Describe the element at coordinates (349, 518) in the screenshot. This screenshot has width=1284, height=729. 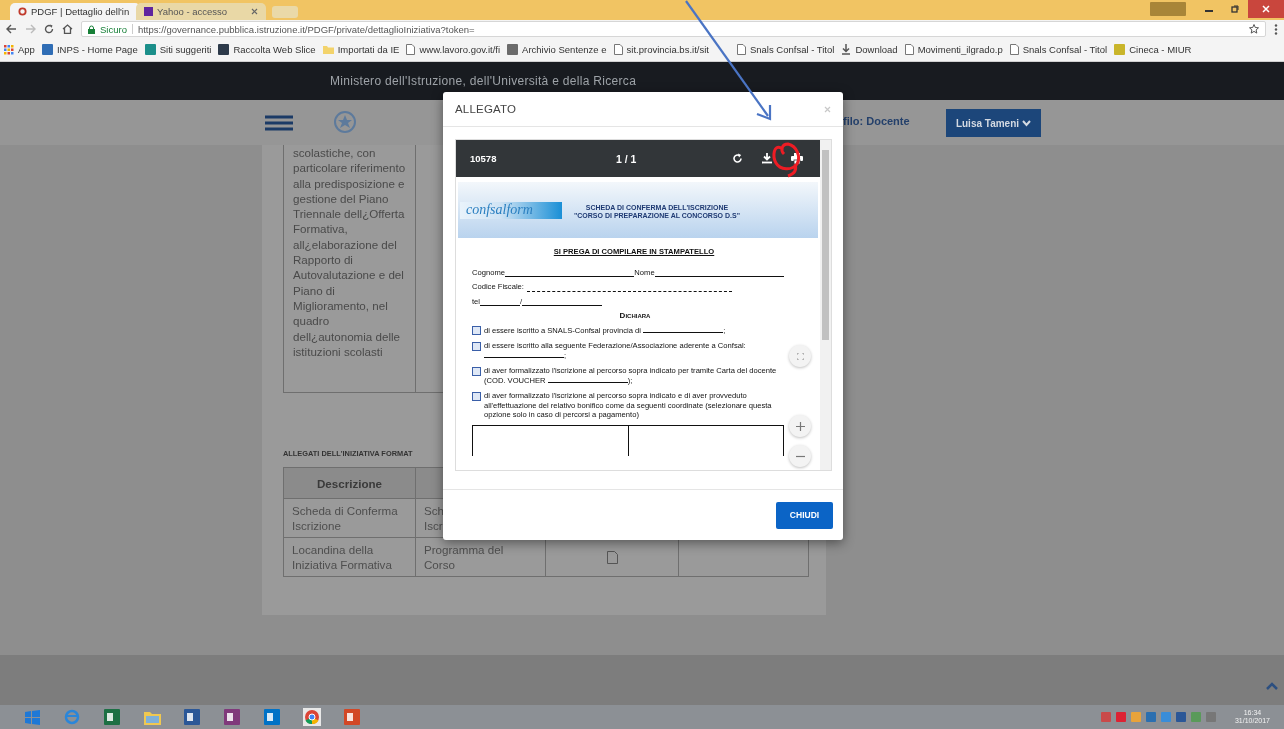
I see `table-cell: Scheda di Conferma Iscrizione` at that location.